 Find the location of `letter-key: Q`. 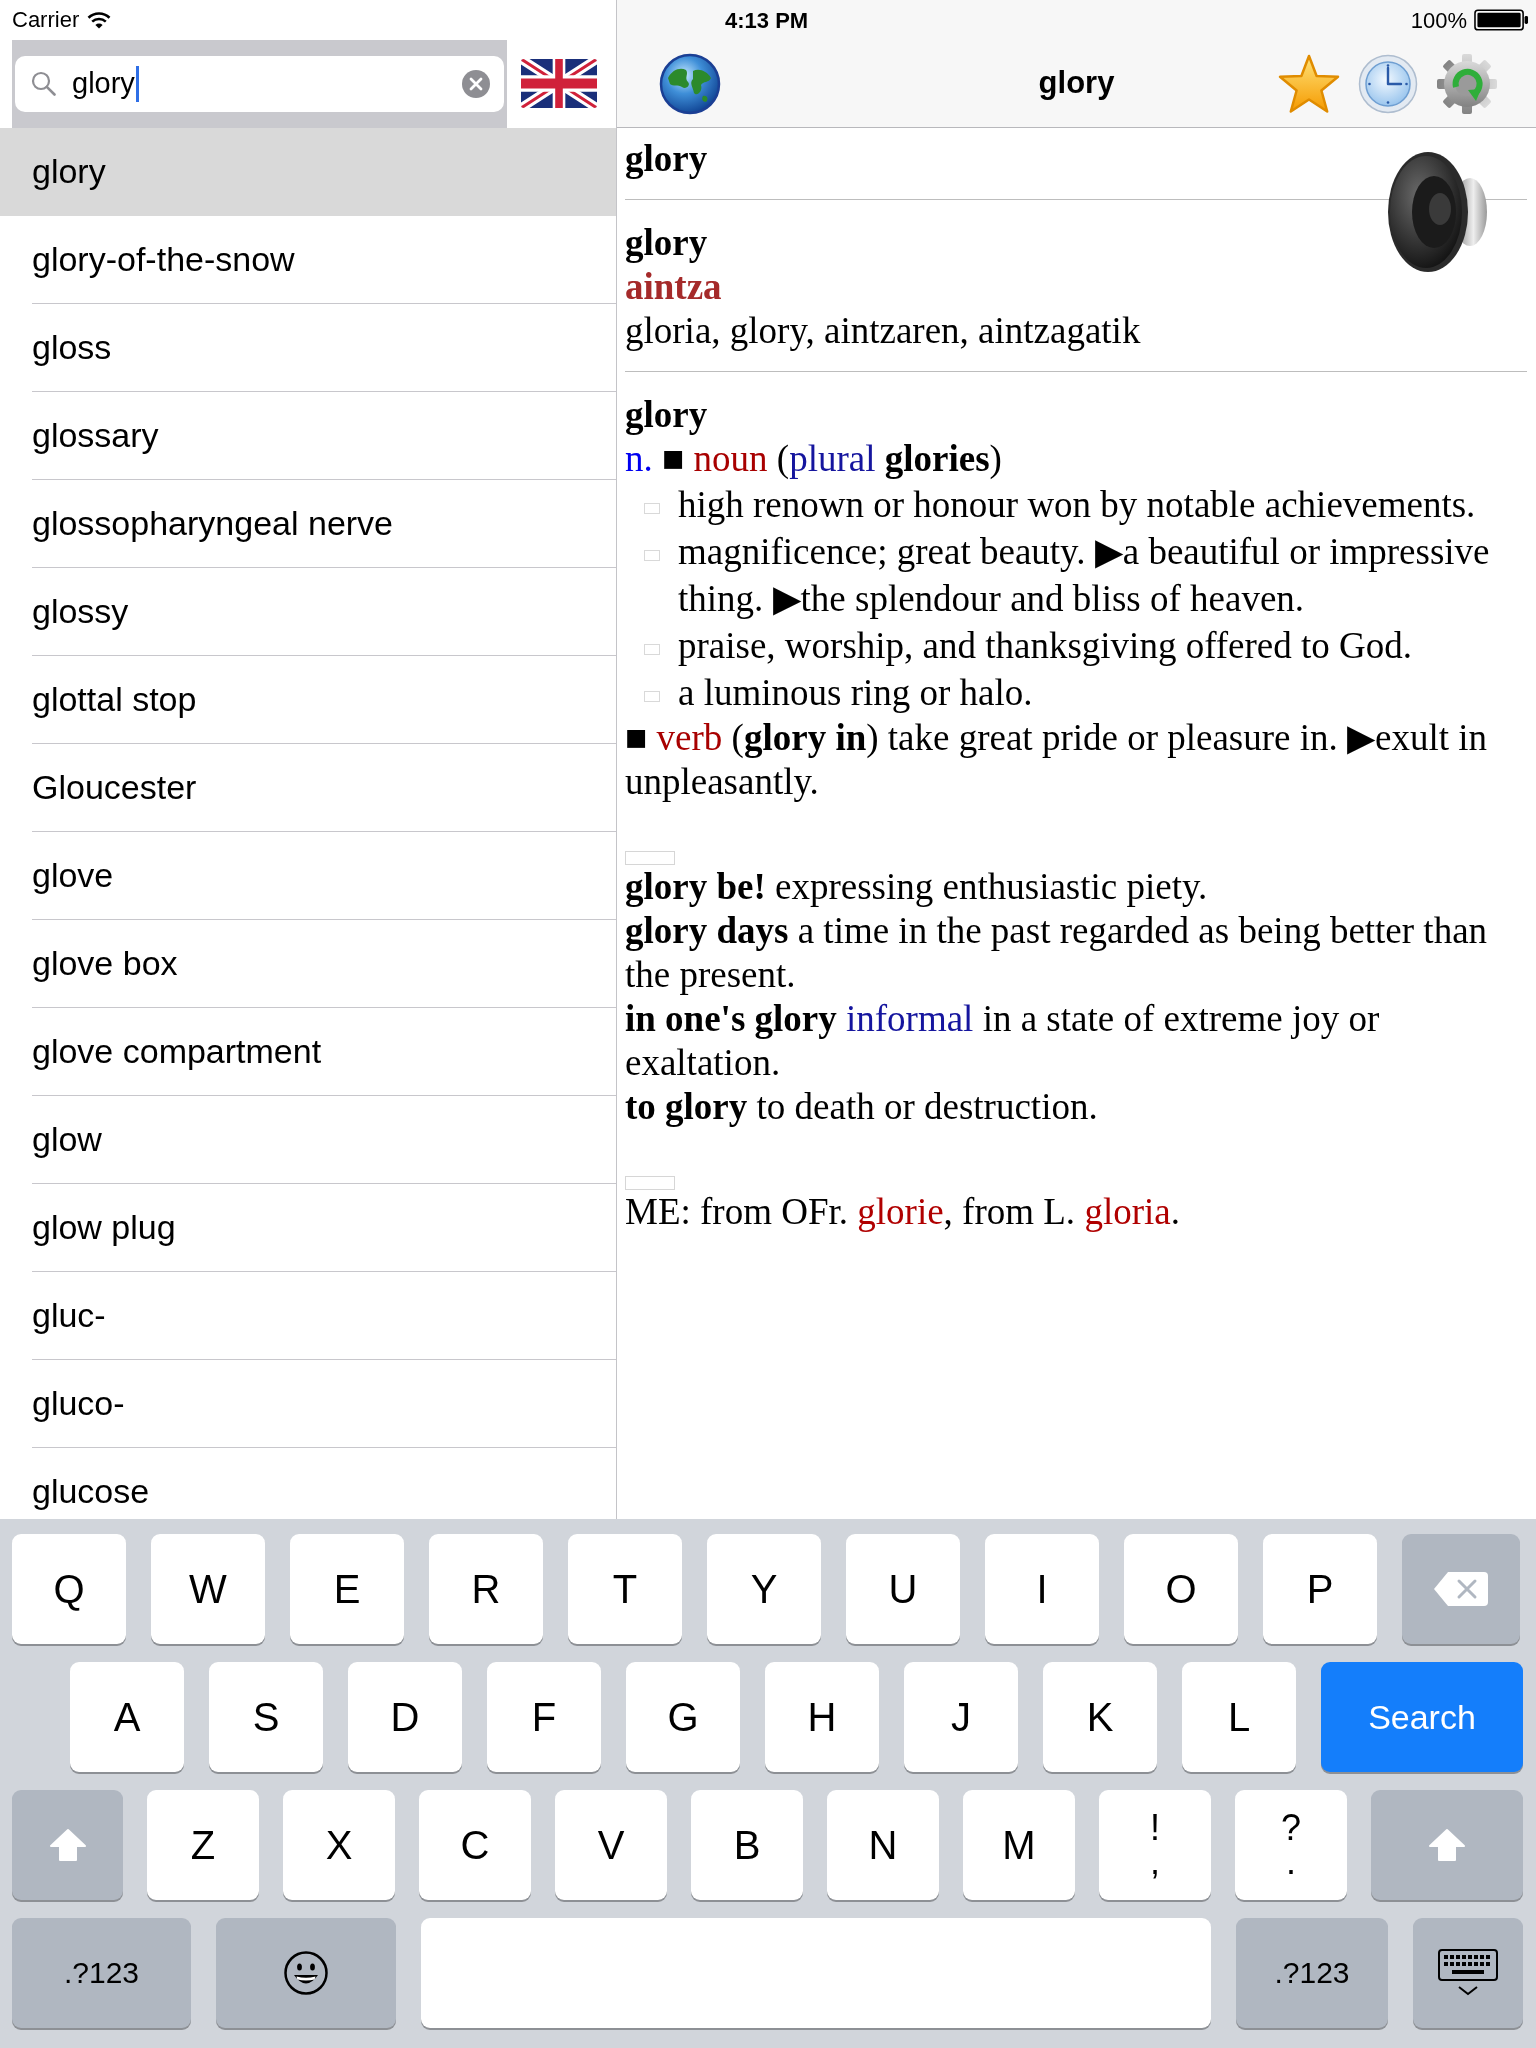

letter-key: Q is located at coordinates (69, 1589).